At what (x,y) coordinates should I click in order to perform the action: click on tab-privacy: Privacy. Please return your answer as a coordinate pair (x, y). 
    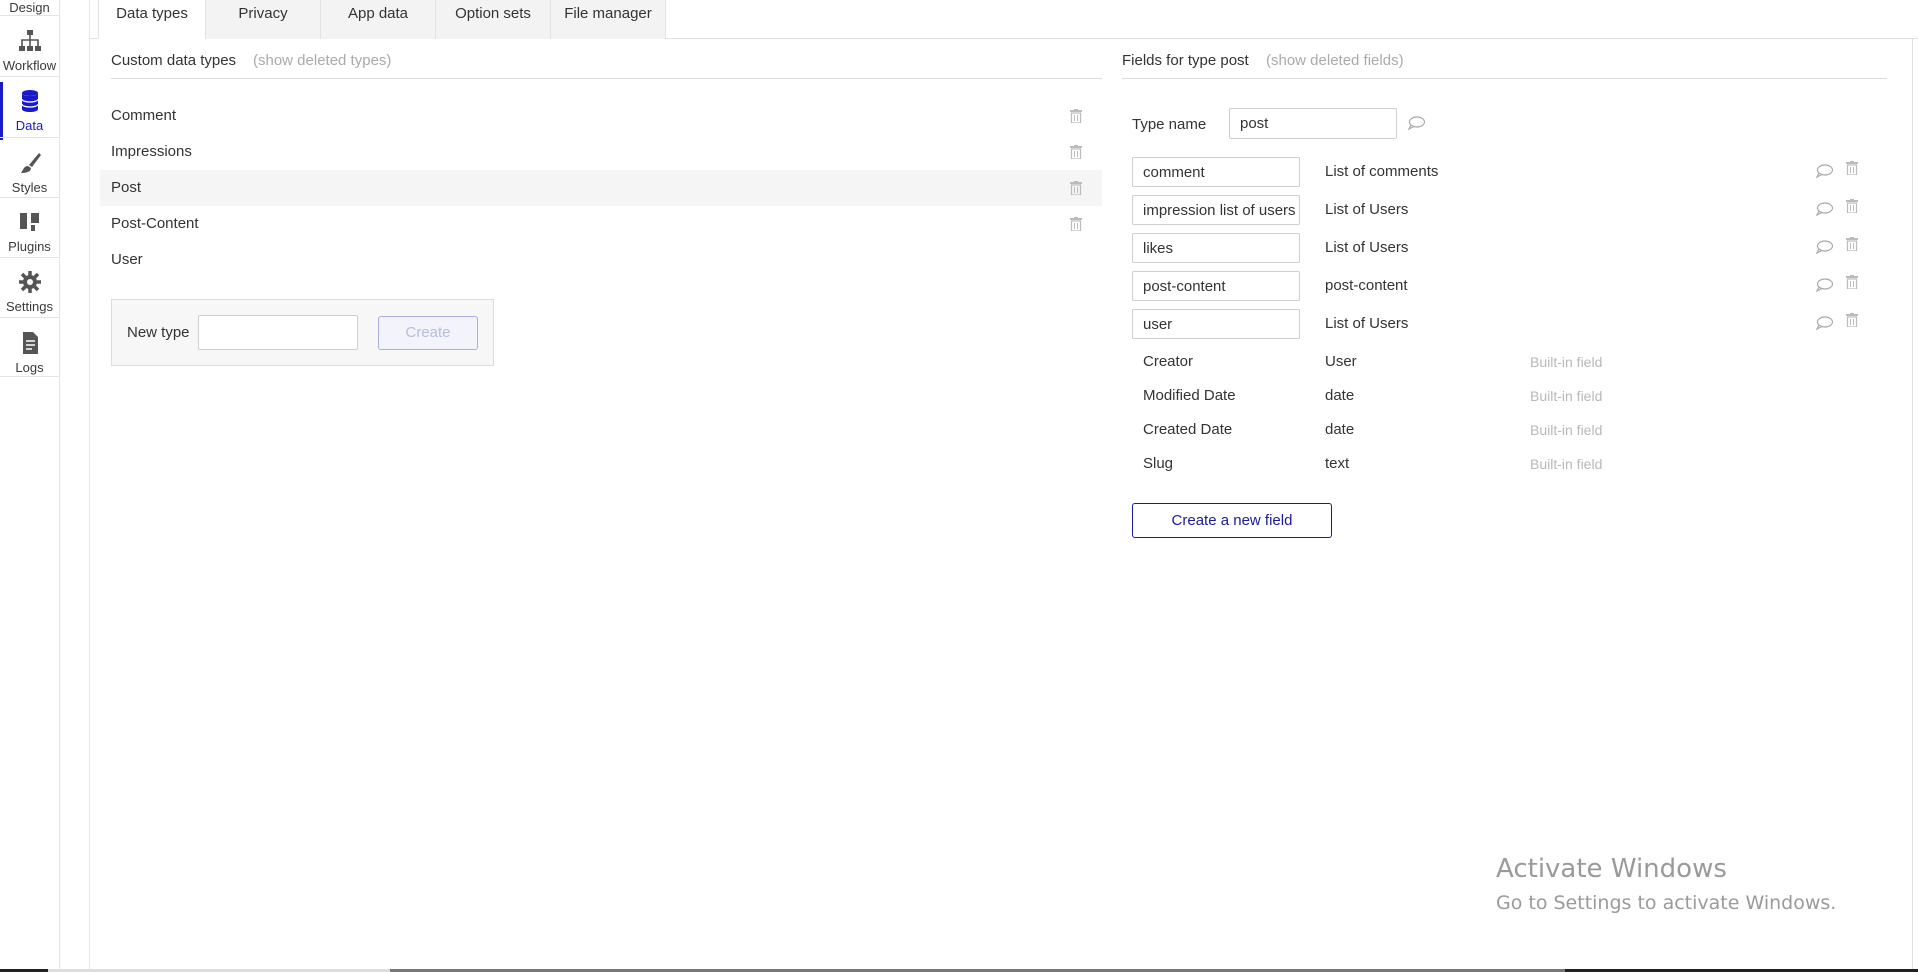
    Looking at the image, I should click on (263, 19).